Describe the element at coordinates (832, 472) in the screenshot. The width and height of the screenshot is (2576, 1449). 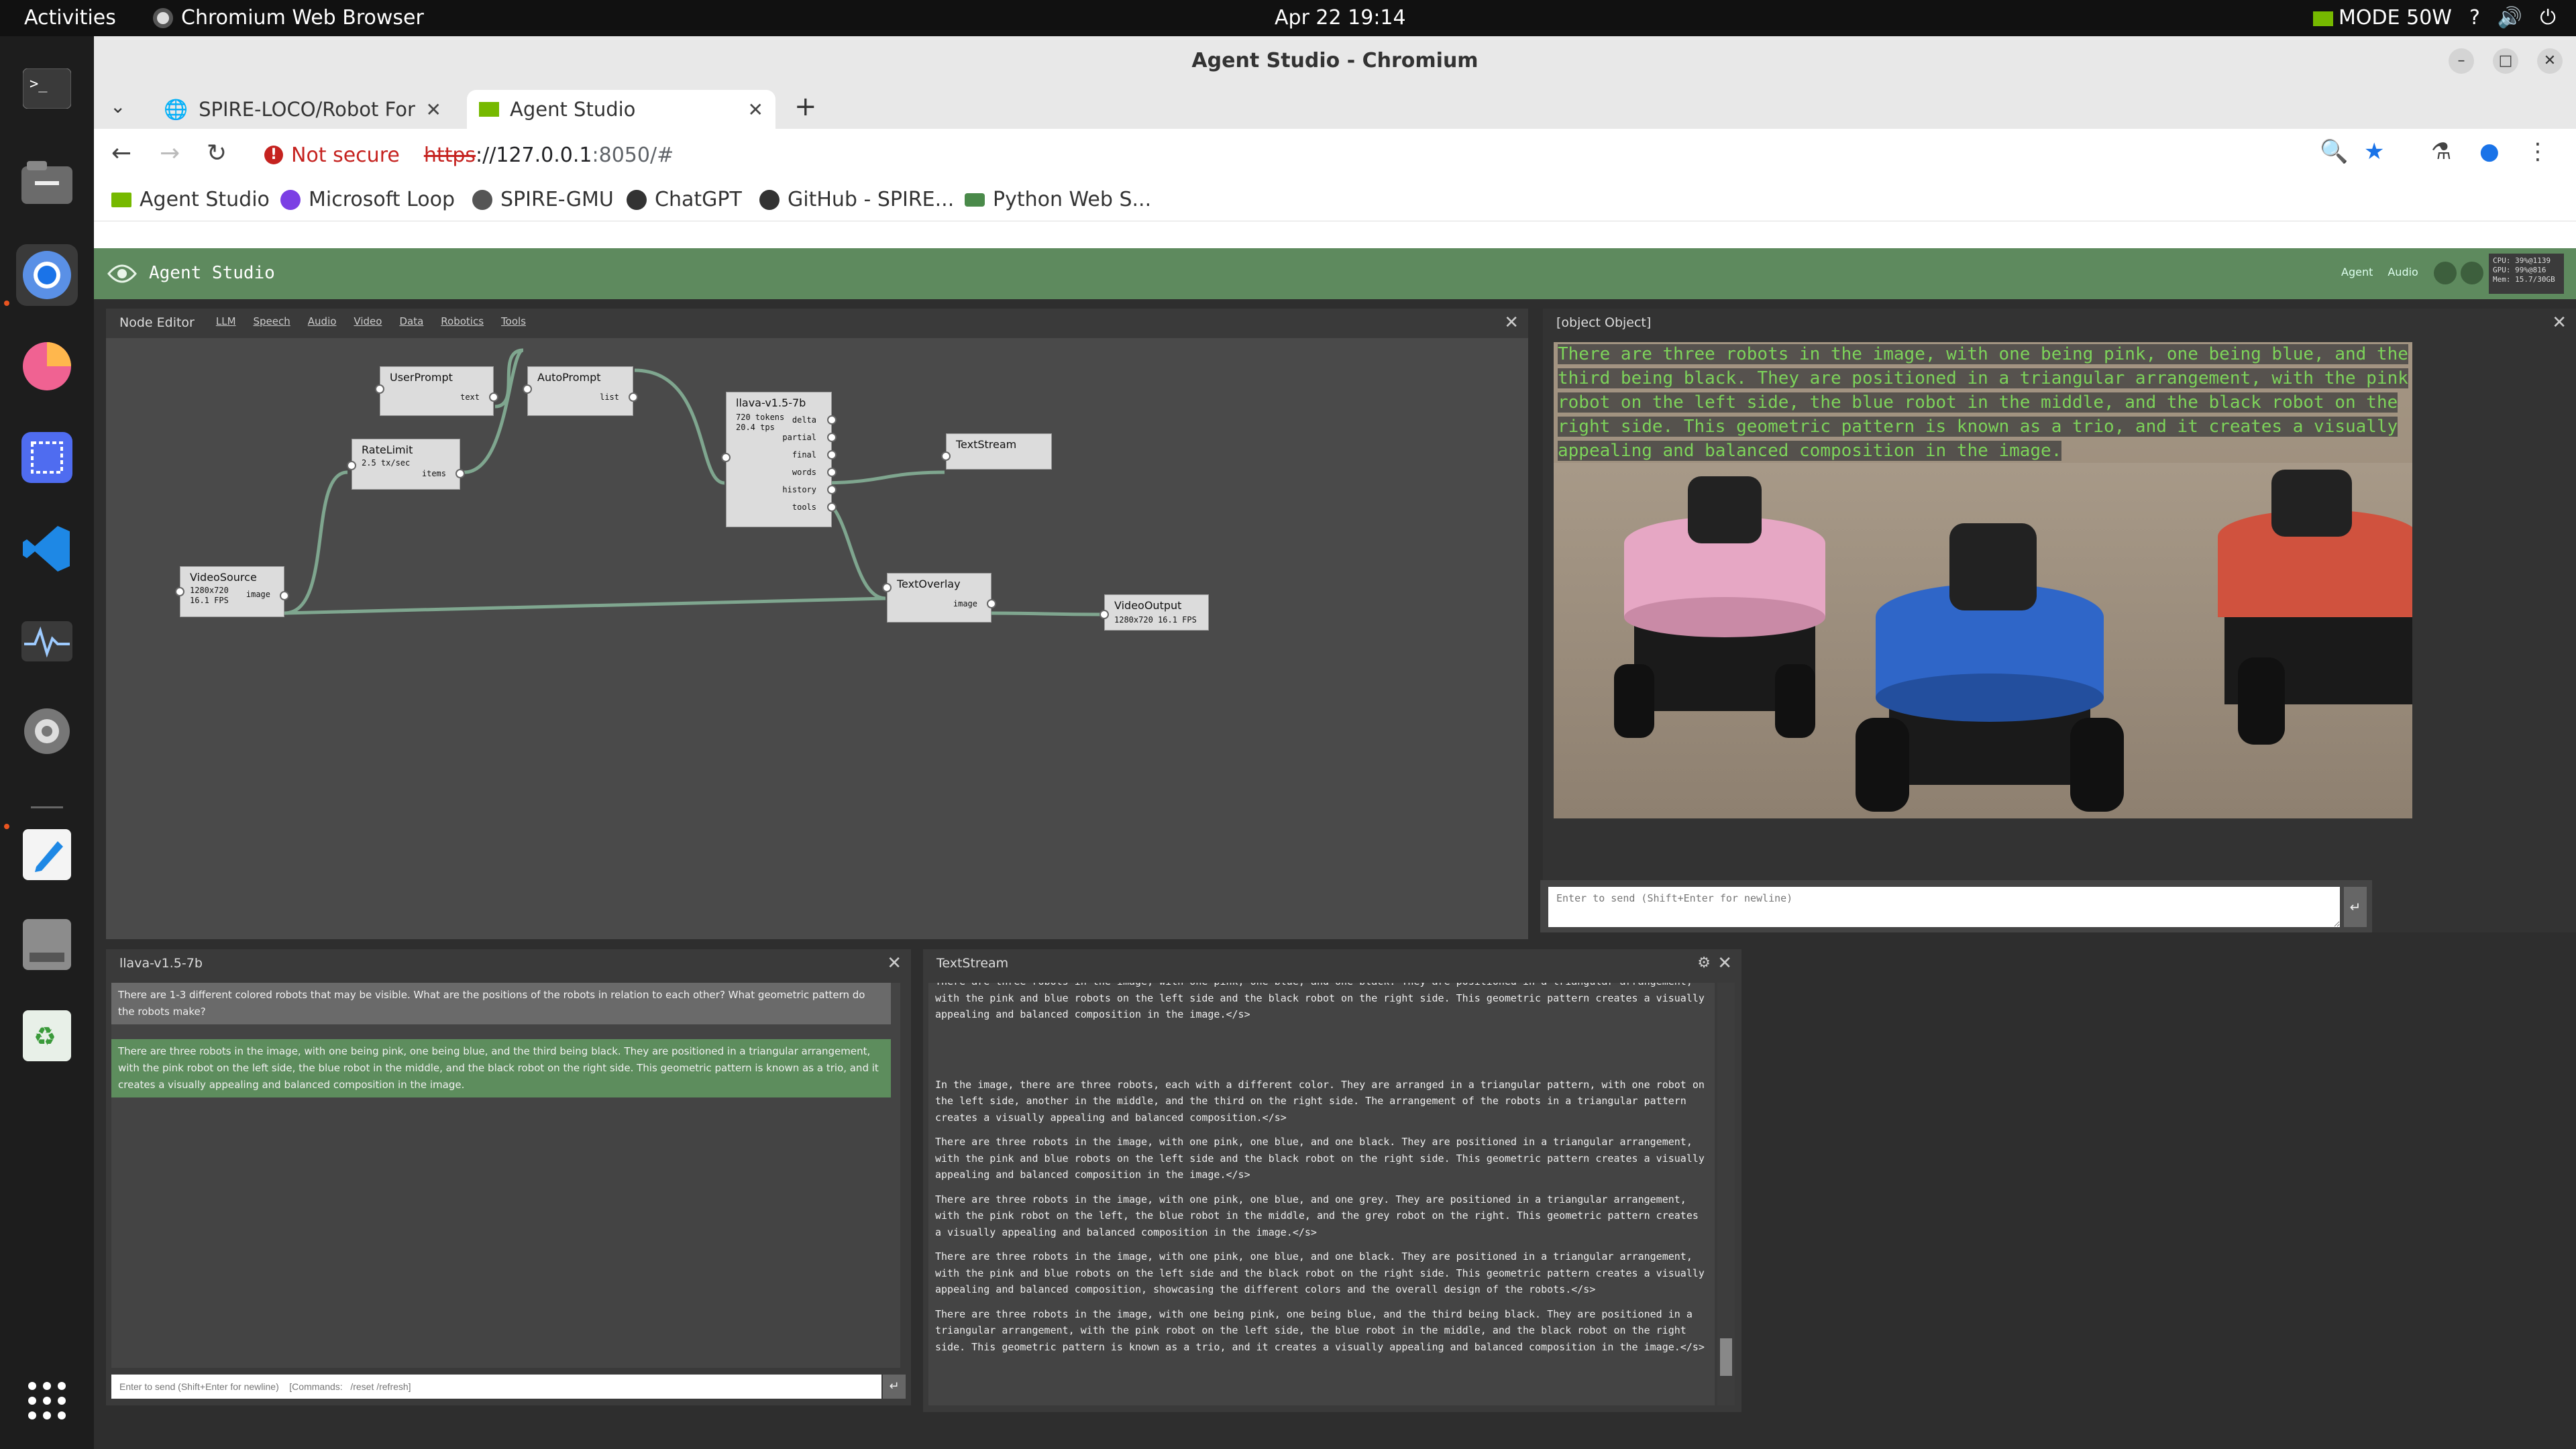
I see `output-port-words` at that location.